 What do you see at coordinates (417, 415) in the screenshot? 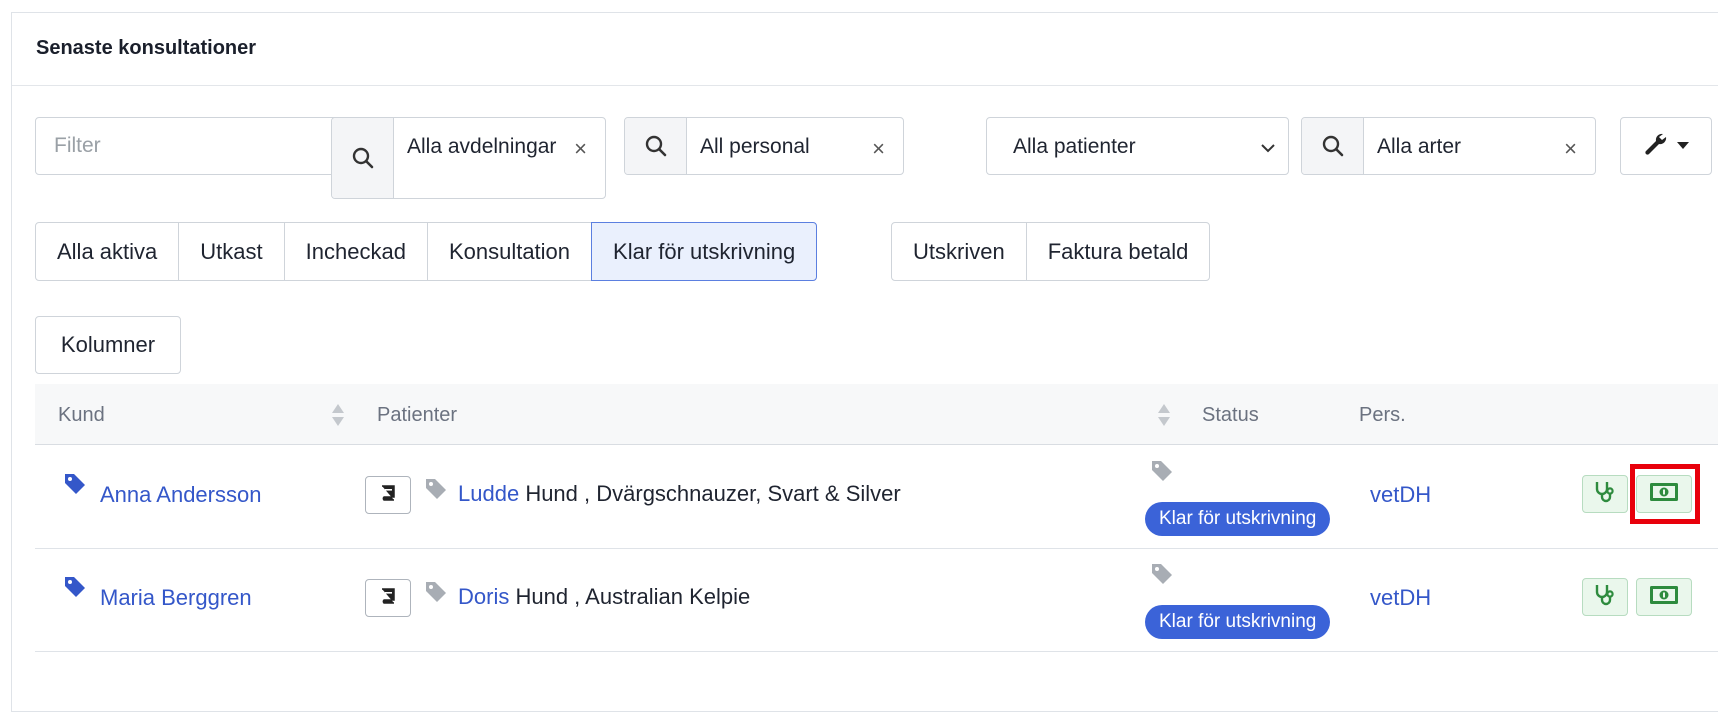
I see `header-patienter: Patienter` at bounding box center [417, 415].